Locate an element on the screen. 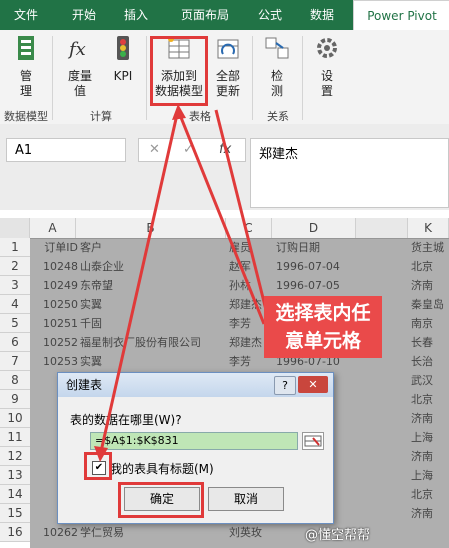 The width and height of the screenshot is (449, 548). watermark: @懂空帮帮 is located at coordinates (338, 535).